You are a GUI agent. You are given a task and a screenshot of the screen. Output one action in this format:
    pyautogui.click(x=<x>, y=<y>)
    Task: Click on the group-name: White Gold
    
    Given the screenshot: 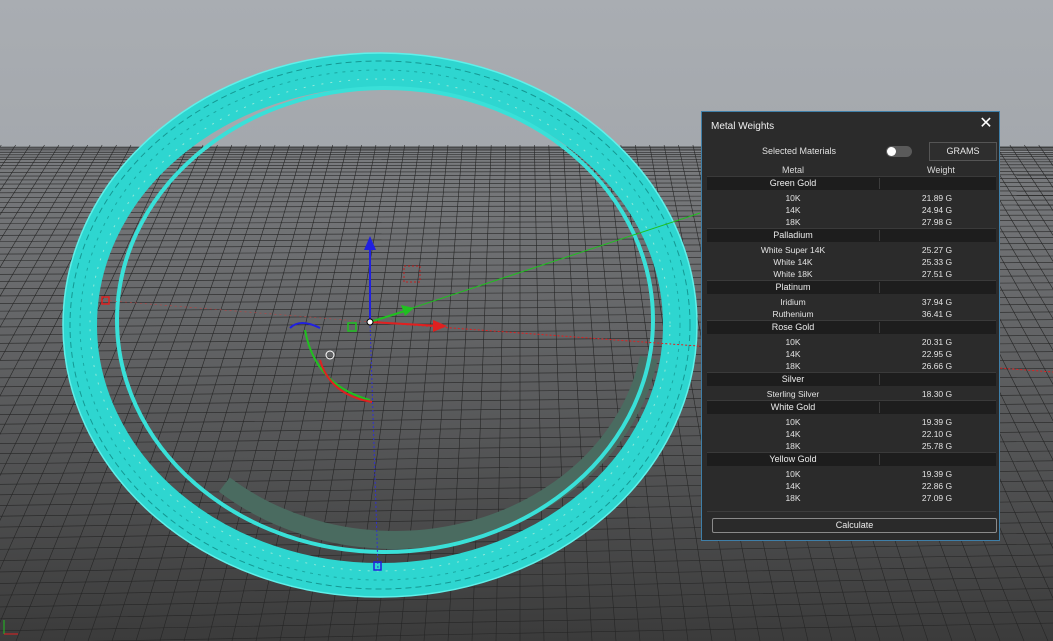 What is the action you would take?
    pyautogui.click(x=793, y=407)
    